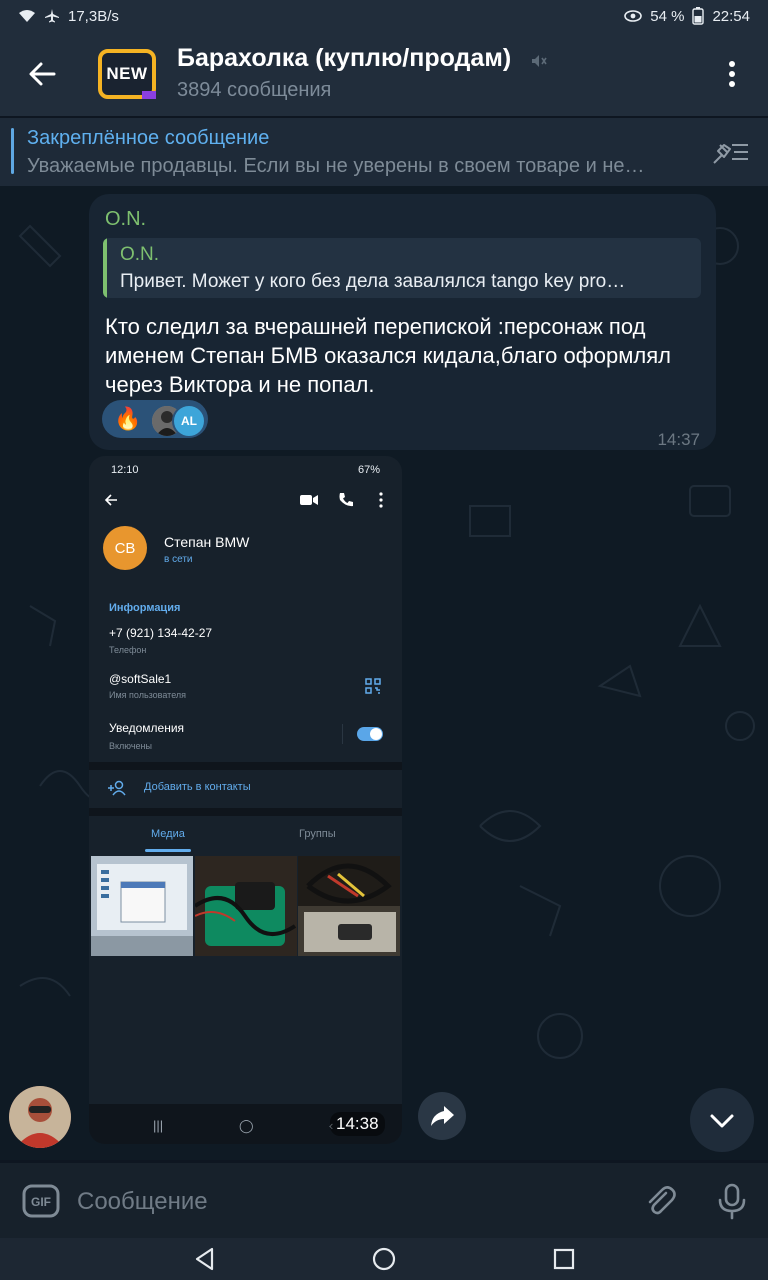 Image resolution: width=768 pixels, height=1280 pixels. Describe the element at coordinates (384, 16) in the screenshot. I see `status-bar: 17,3B/s 54 % 22:54` at that location.